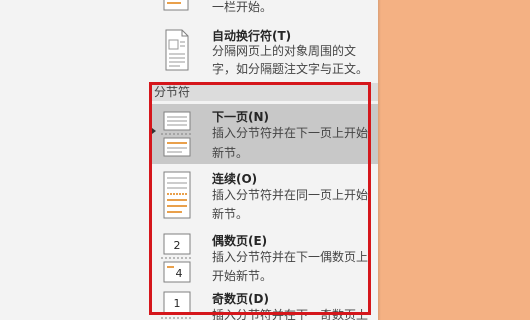  Describe the element at coordinates (242, 7) in the screenshot. I see `menu-item-description: 一栏开始。` at that location.